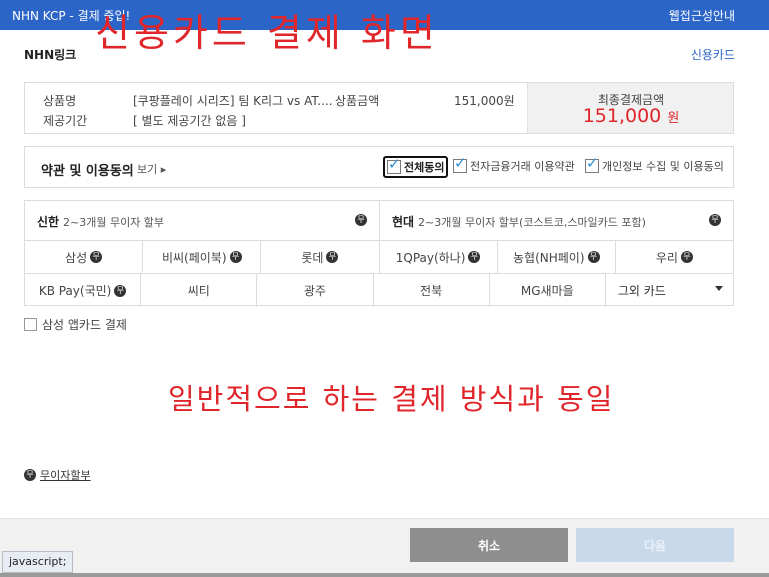 The width and height of the screenshot is (769, 577). I want to click on accessibility-link: 웹접근성안내, so click(702, 15).